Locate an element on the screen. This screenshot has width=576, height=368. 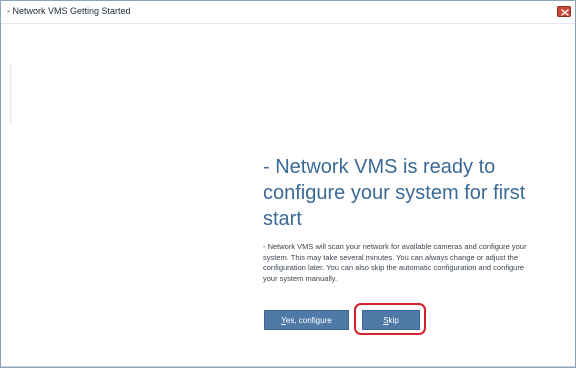
skip-button: Skip is located at coordinates (391, 320).